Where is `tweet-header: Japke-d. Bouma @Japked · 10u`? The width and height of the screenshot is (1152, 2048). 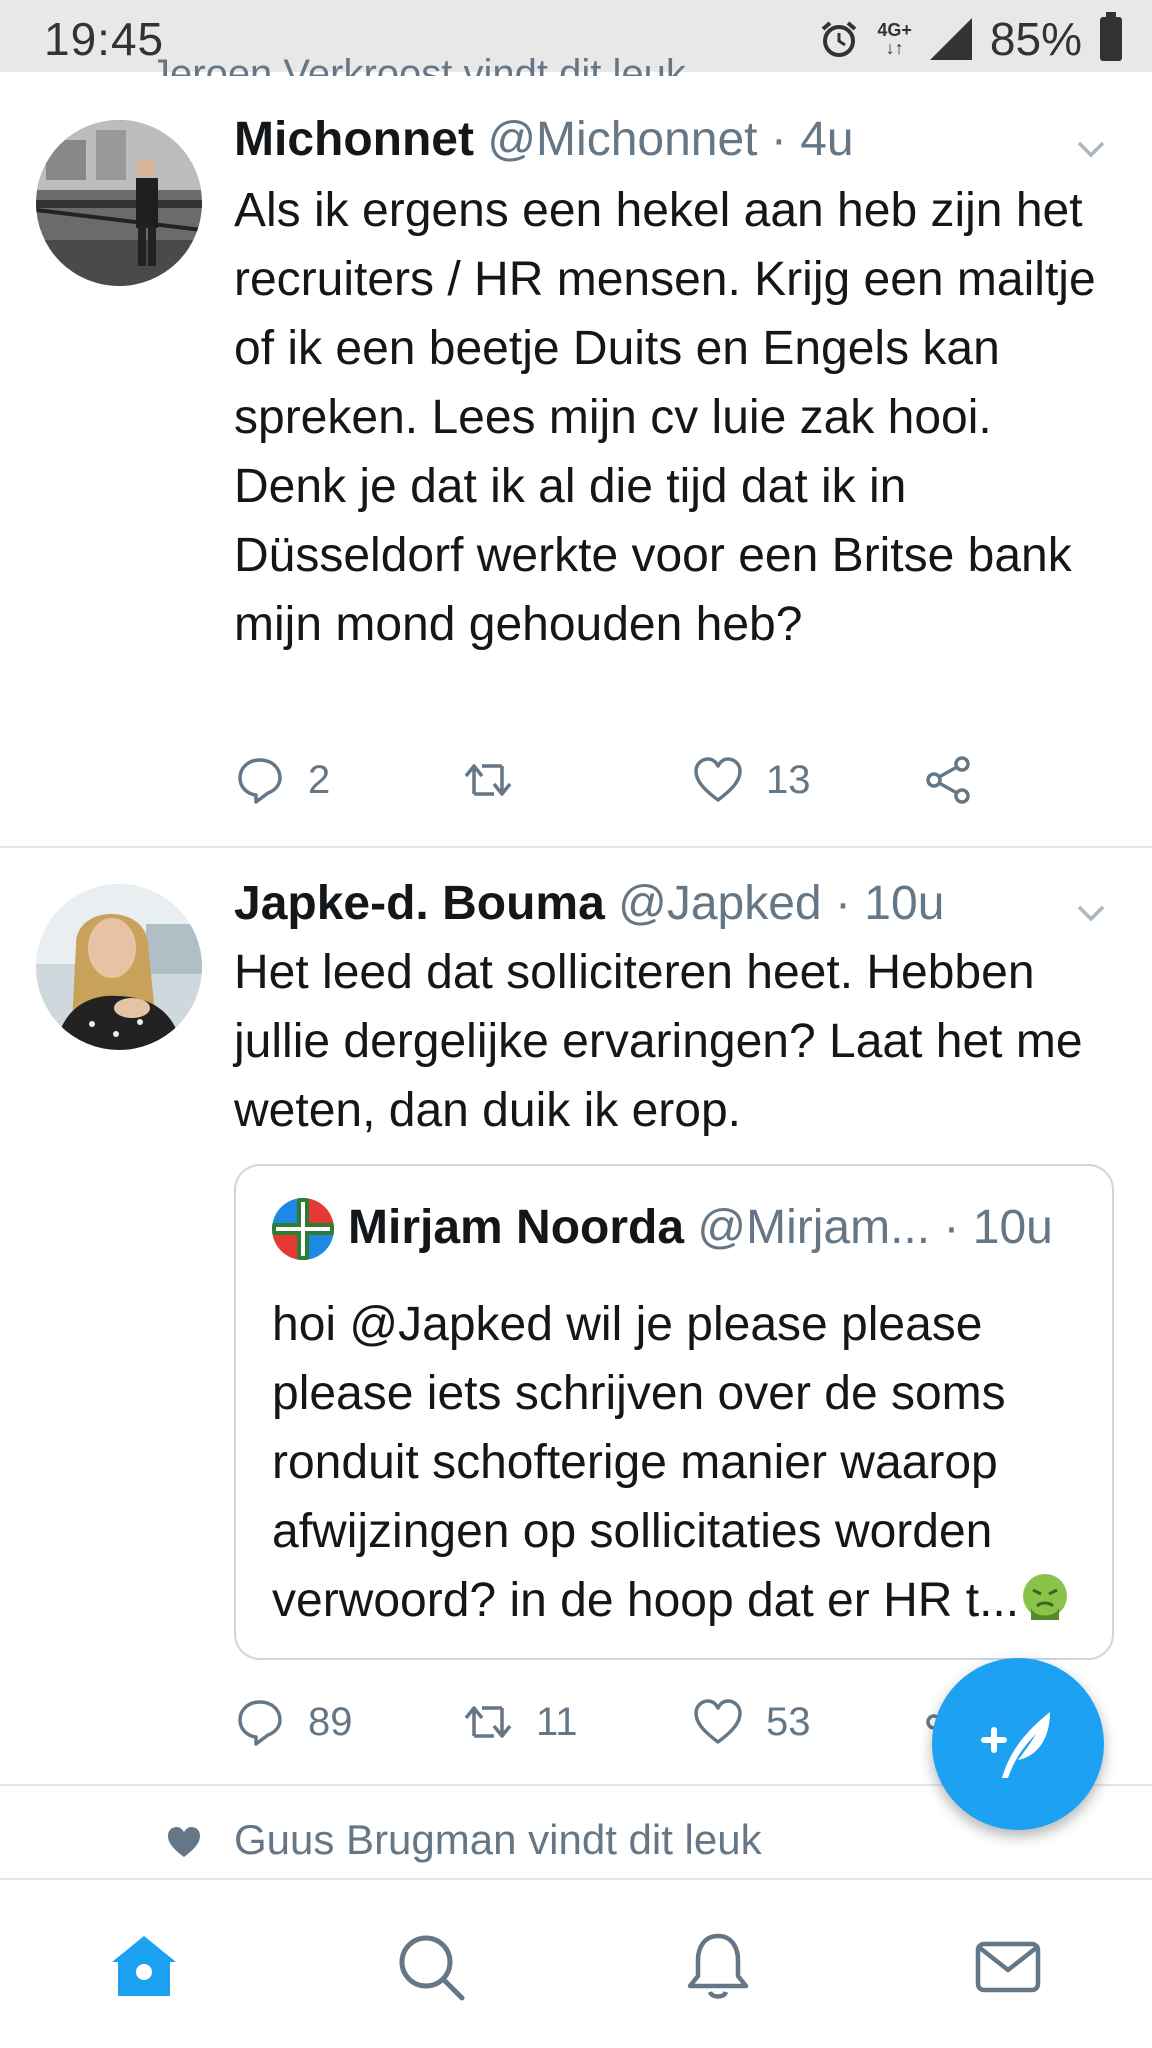 tweet-header: Japke-d. Bouma @Japked · 10u is located at coordinates (589, 903).